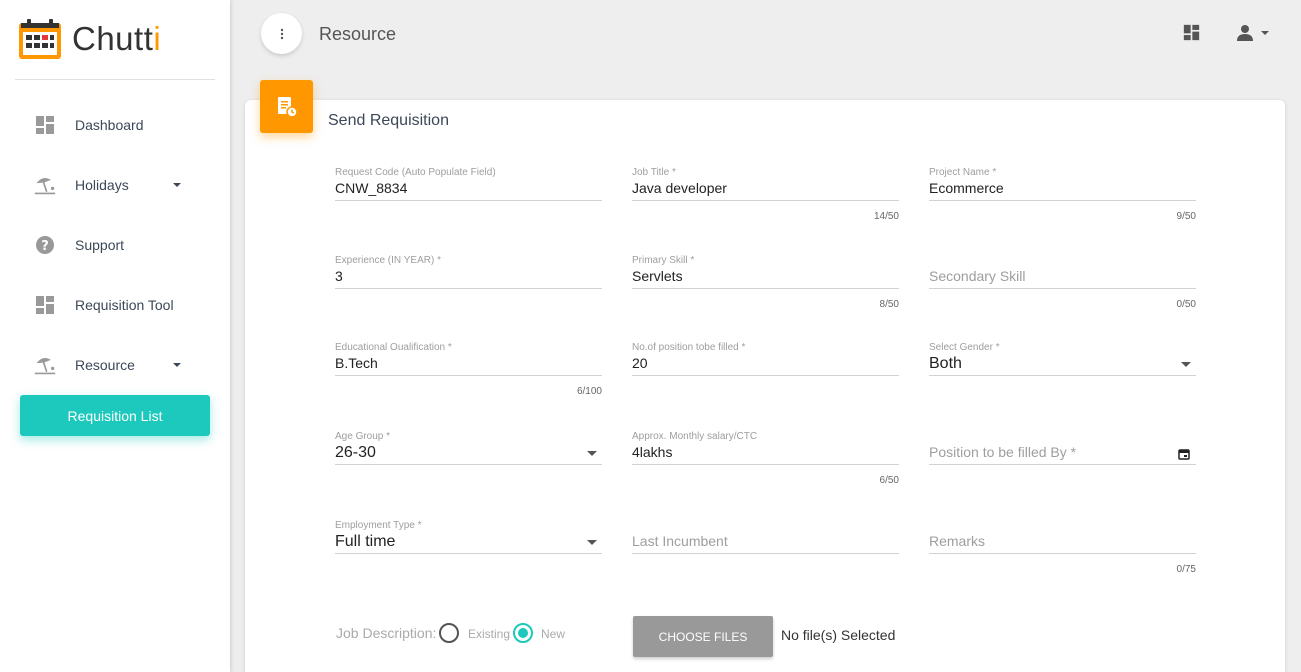  I want to click on age-group-select: Age Group * 26-30, so click(468, 461).